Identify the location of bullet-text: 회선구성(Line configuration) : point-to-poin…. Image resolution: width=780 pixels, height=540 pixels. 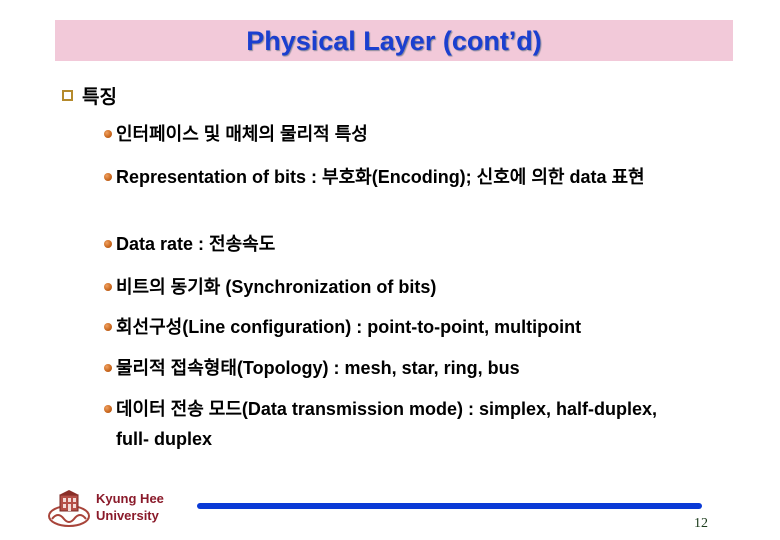
(349, 327).